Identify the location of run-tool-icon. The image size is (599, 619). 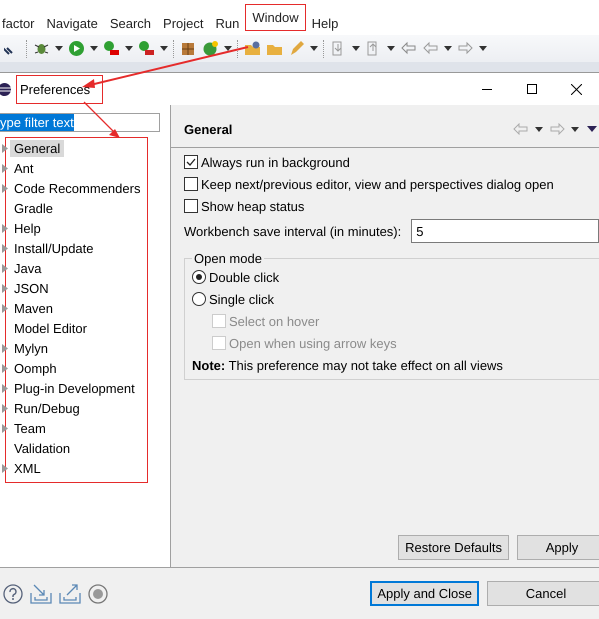
(146, 48).